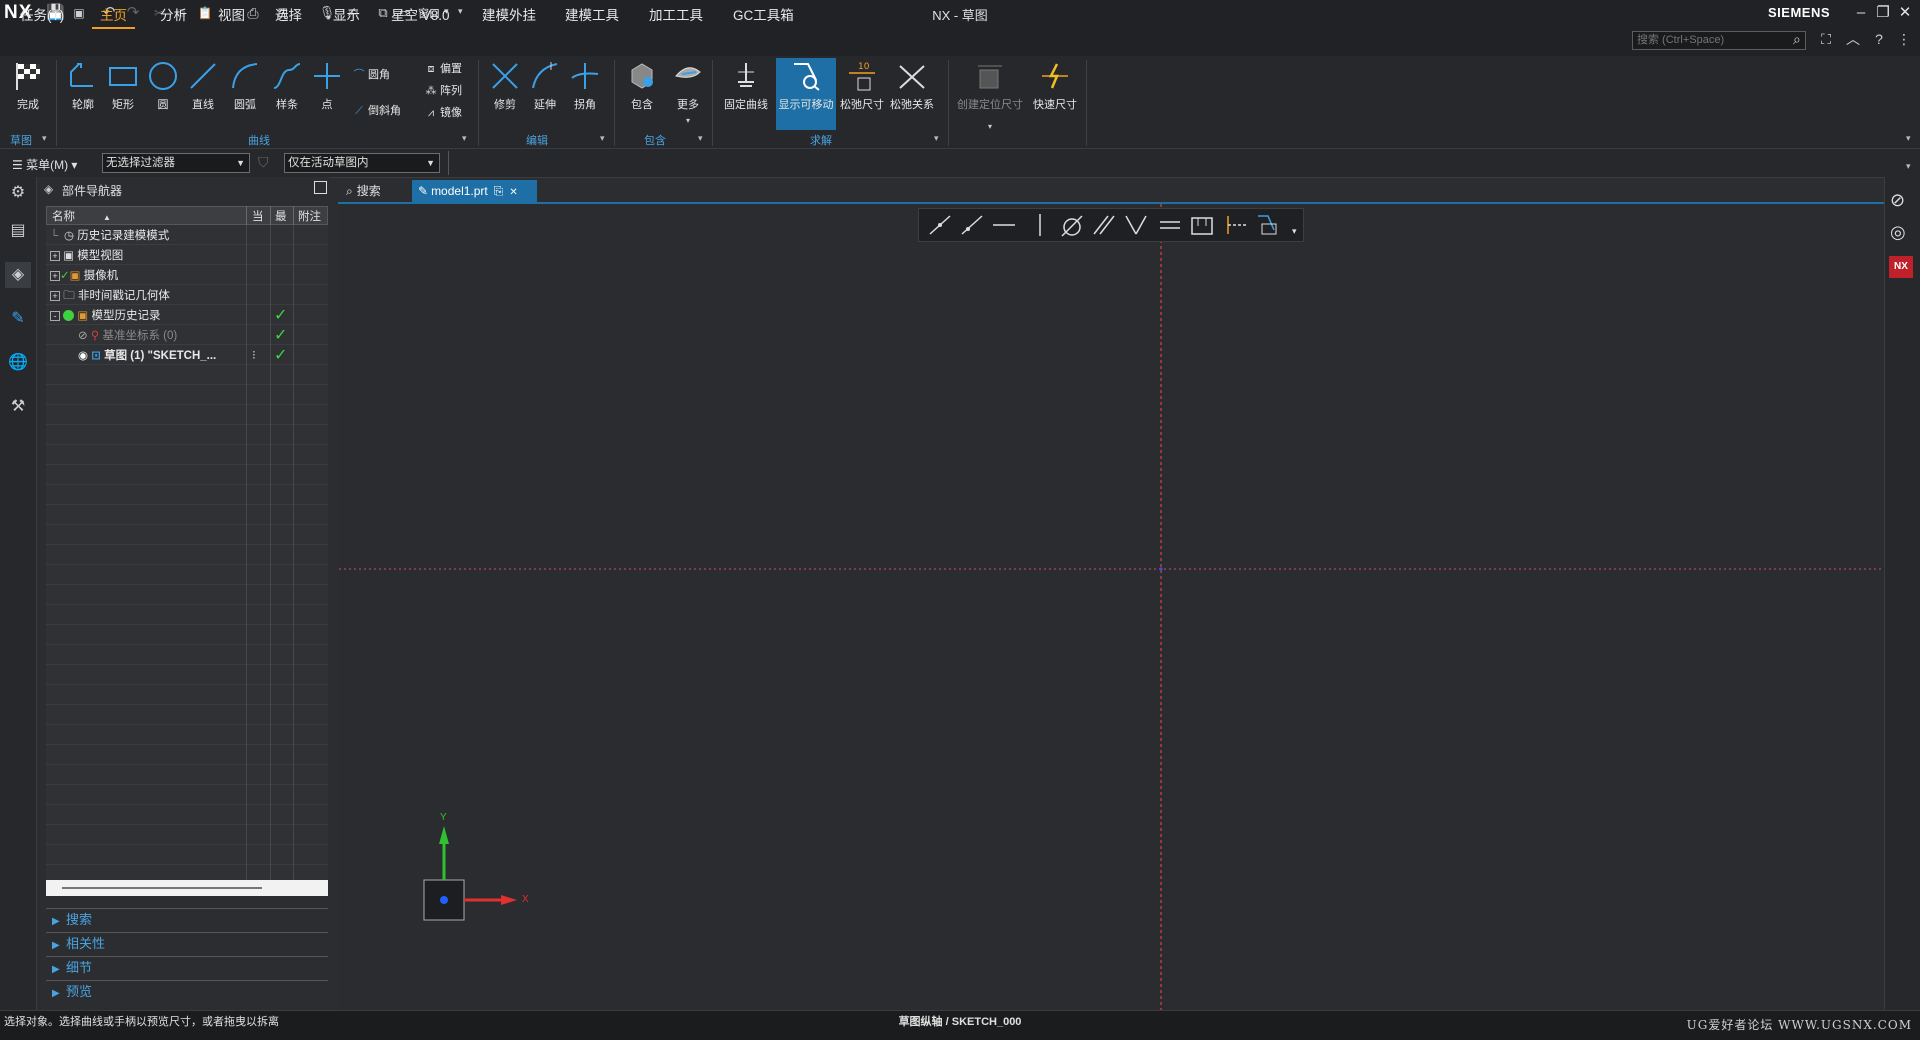 This screenshot has height=1040, width=1920. I want to click on restore-button: ❐, so click(1883, 13).